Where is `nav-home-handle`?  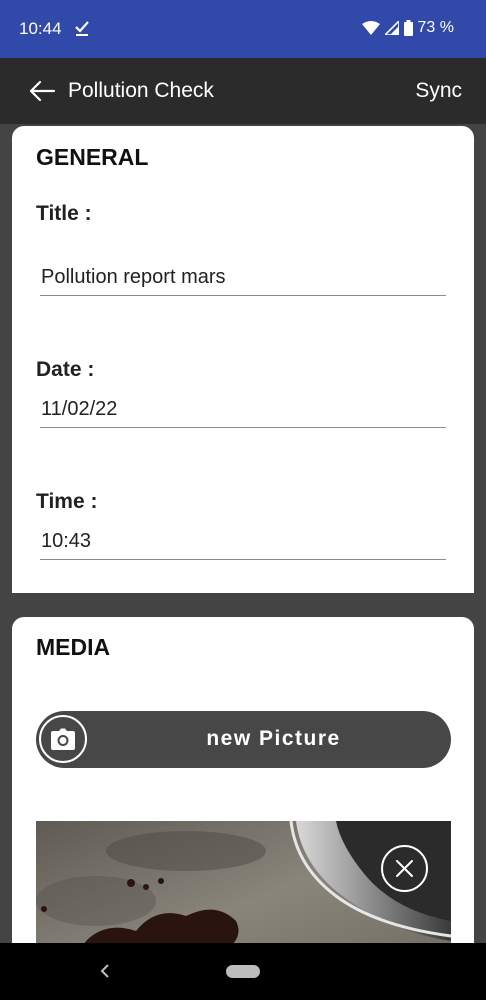
nav-home-handle is located at coordinates (243, 971).